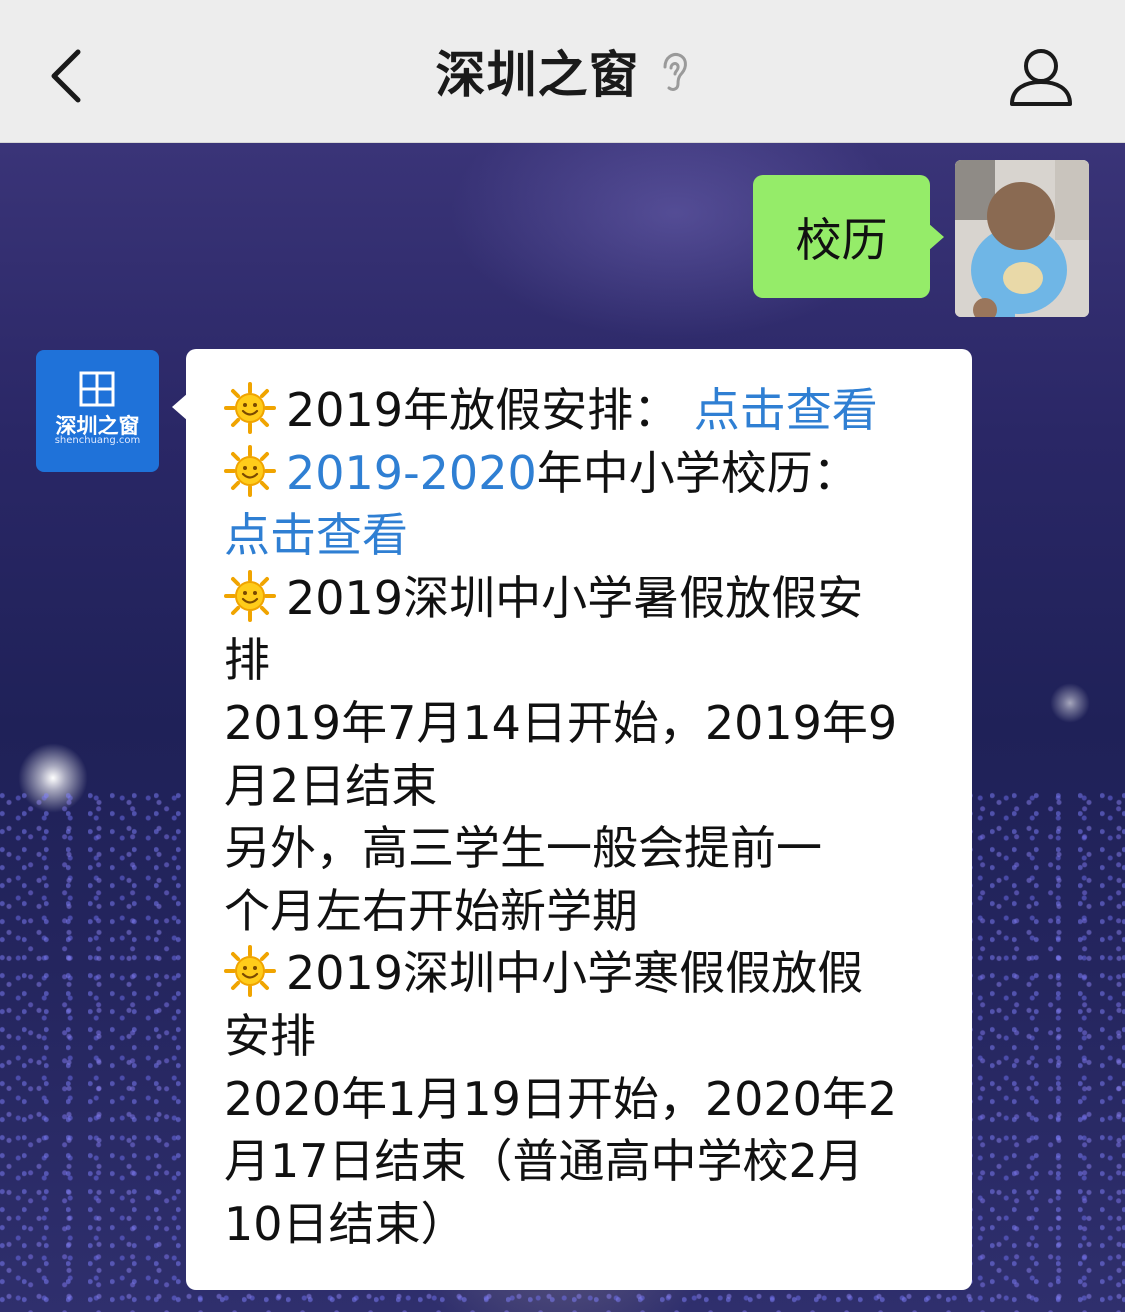 This screenshot has height=1312, width=1125. Describe the element at coordinates (583, 973) in the screenshot. I see `message-line: 2019深圳中小学寒假假放假` at that location.